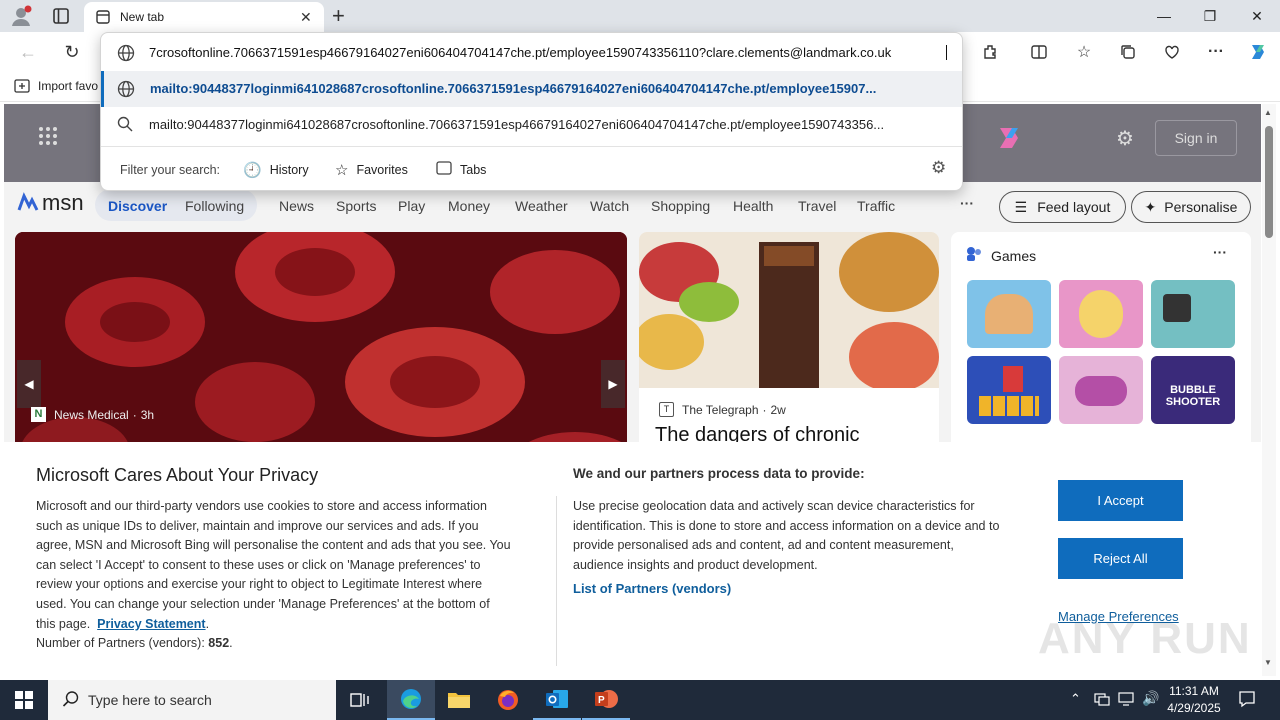 This screenshot has height=720, width=1280. What do you see at coordinates (461, 169) in the screenshot?
I see `filter-tabs: Tabs` at bounding box center [461, 169].